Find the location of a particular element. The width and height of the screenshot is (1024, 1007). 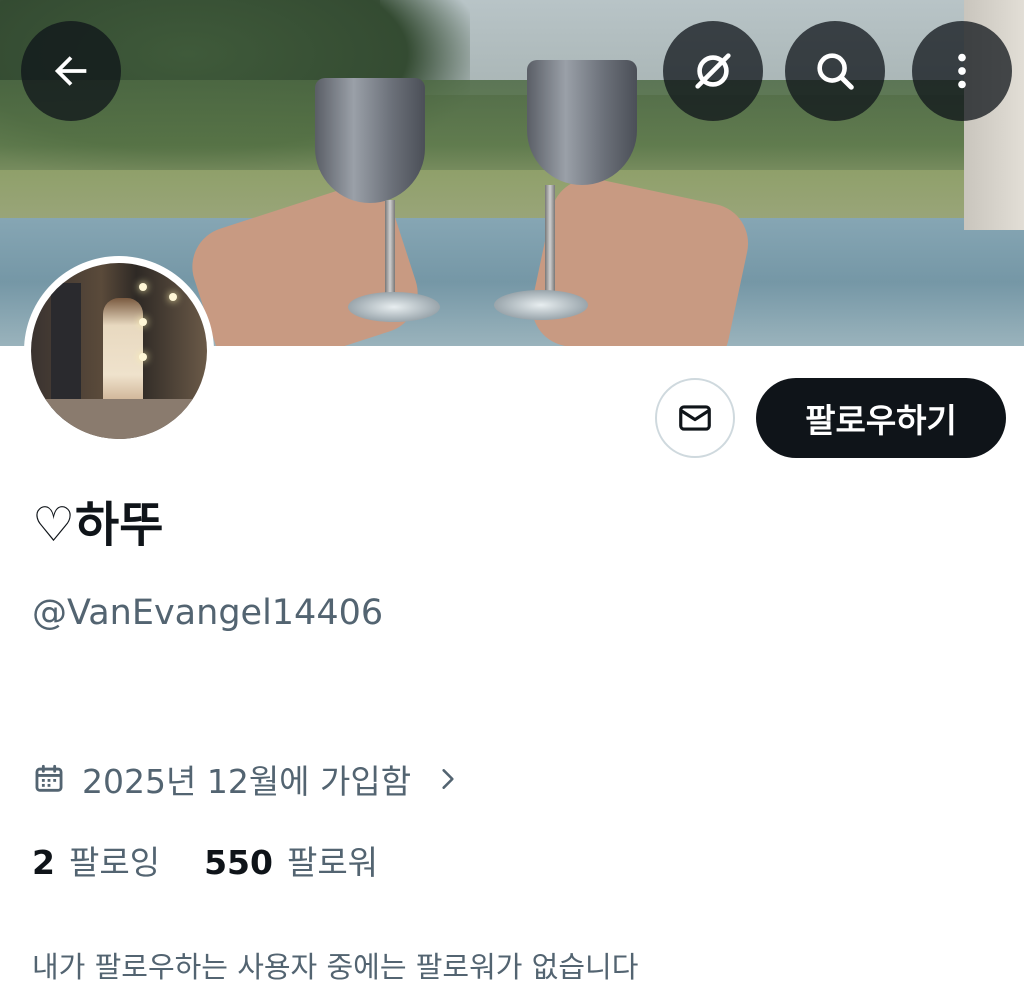

arrow-left-icon is located at coordinates (70, 71).